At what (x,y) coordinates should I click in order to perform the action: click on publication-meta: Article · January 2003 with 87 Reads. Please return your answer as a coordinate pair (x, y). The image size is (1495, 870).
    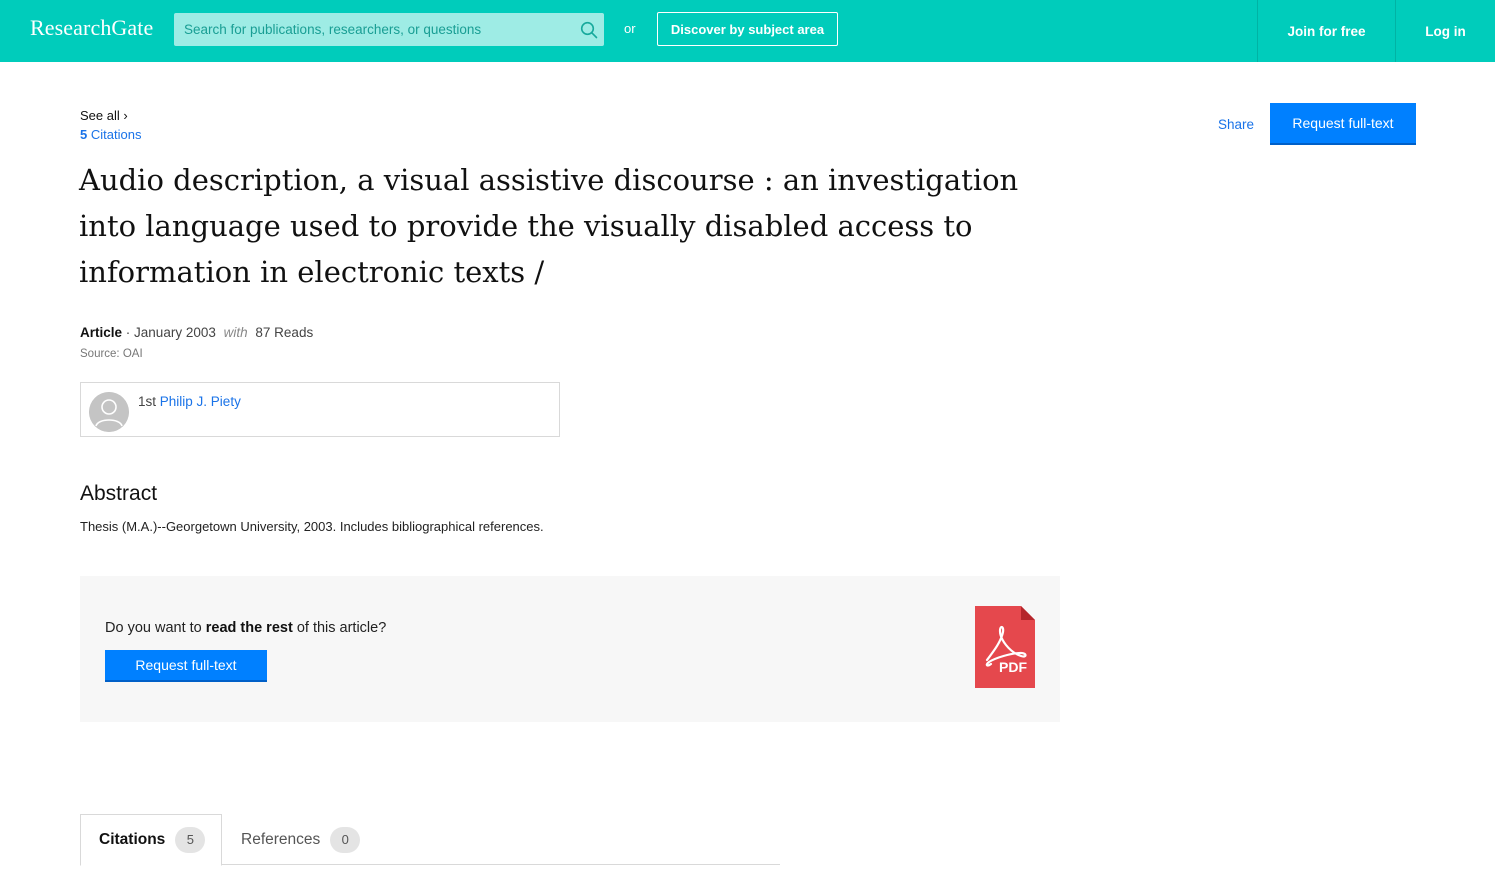
    Looking at the image, I should click on (196, 332).